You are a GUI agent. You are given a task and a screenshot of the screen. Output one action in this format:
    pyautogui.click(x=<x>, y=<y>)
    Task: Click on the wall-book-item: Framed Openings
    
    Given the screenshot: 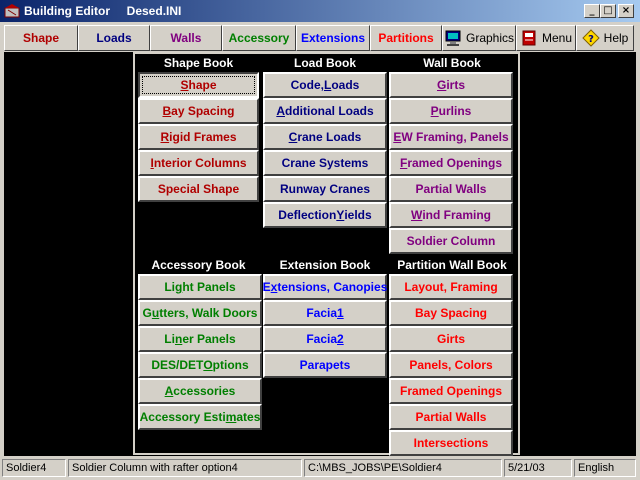 What is the action you would take?
    pyautogui.click(x=451, y=163)
    